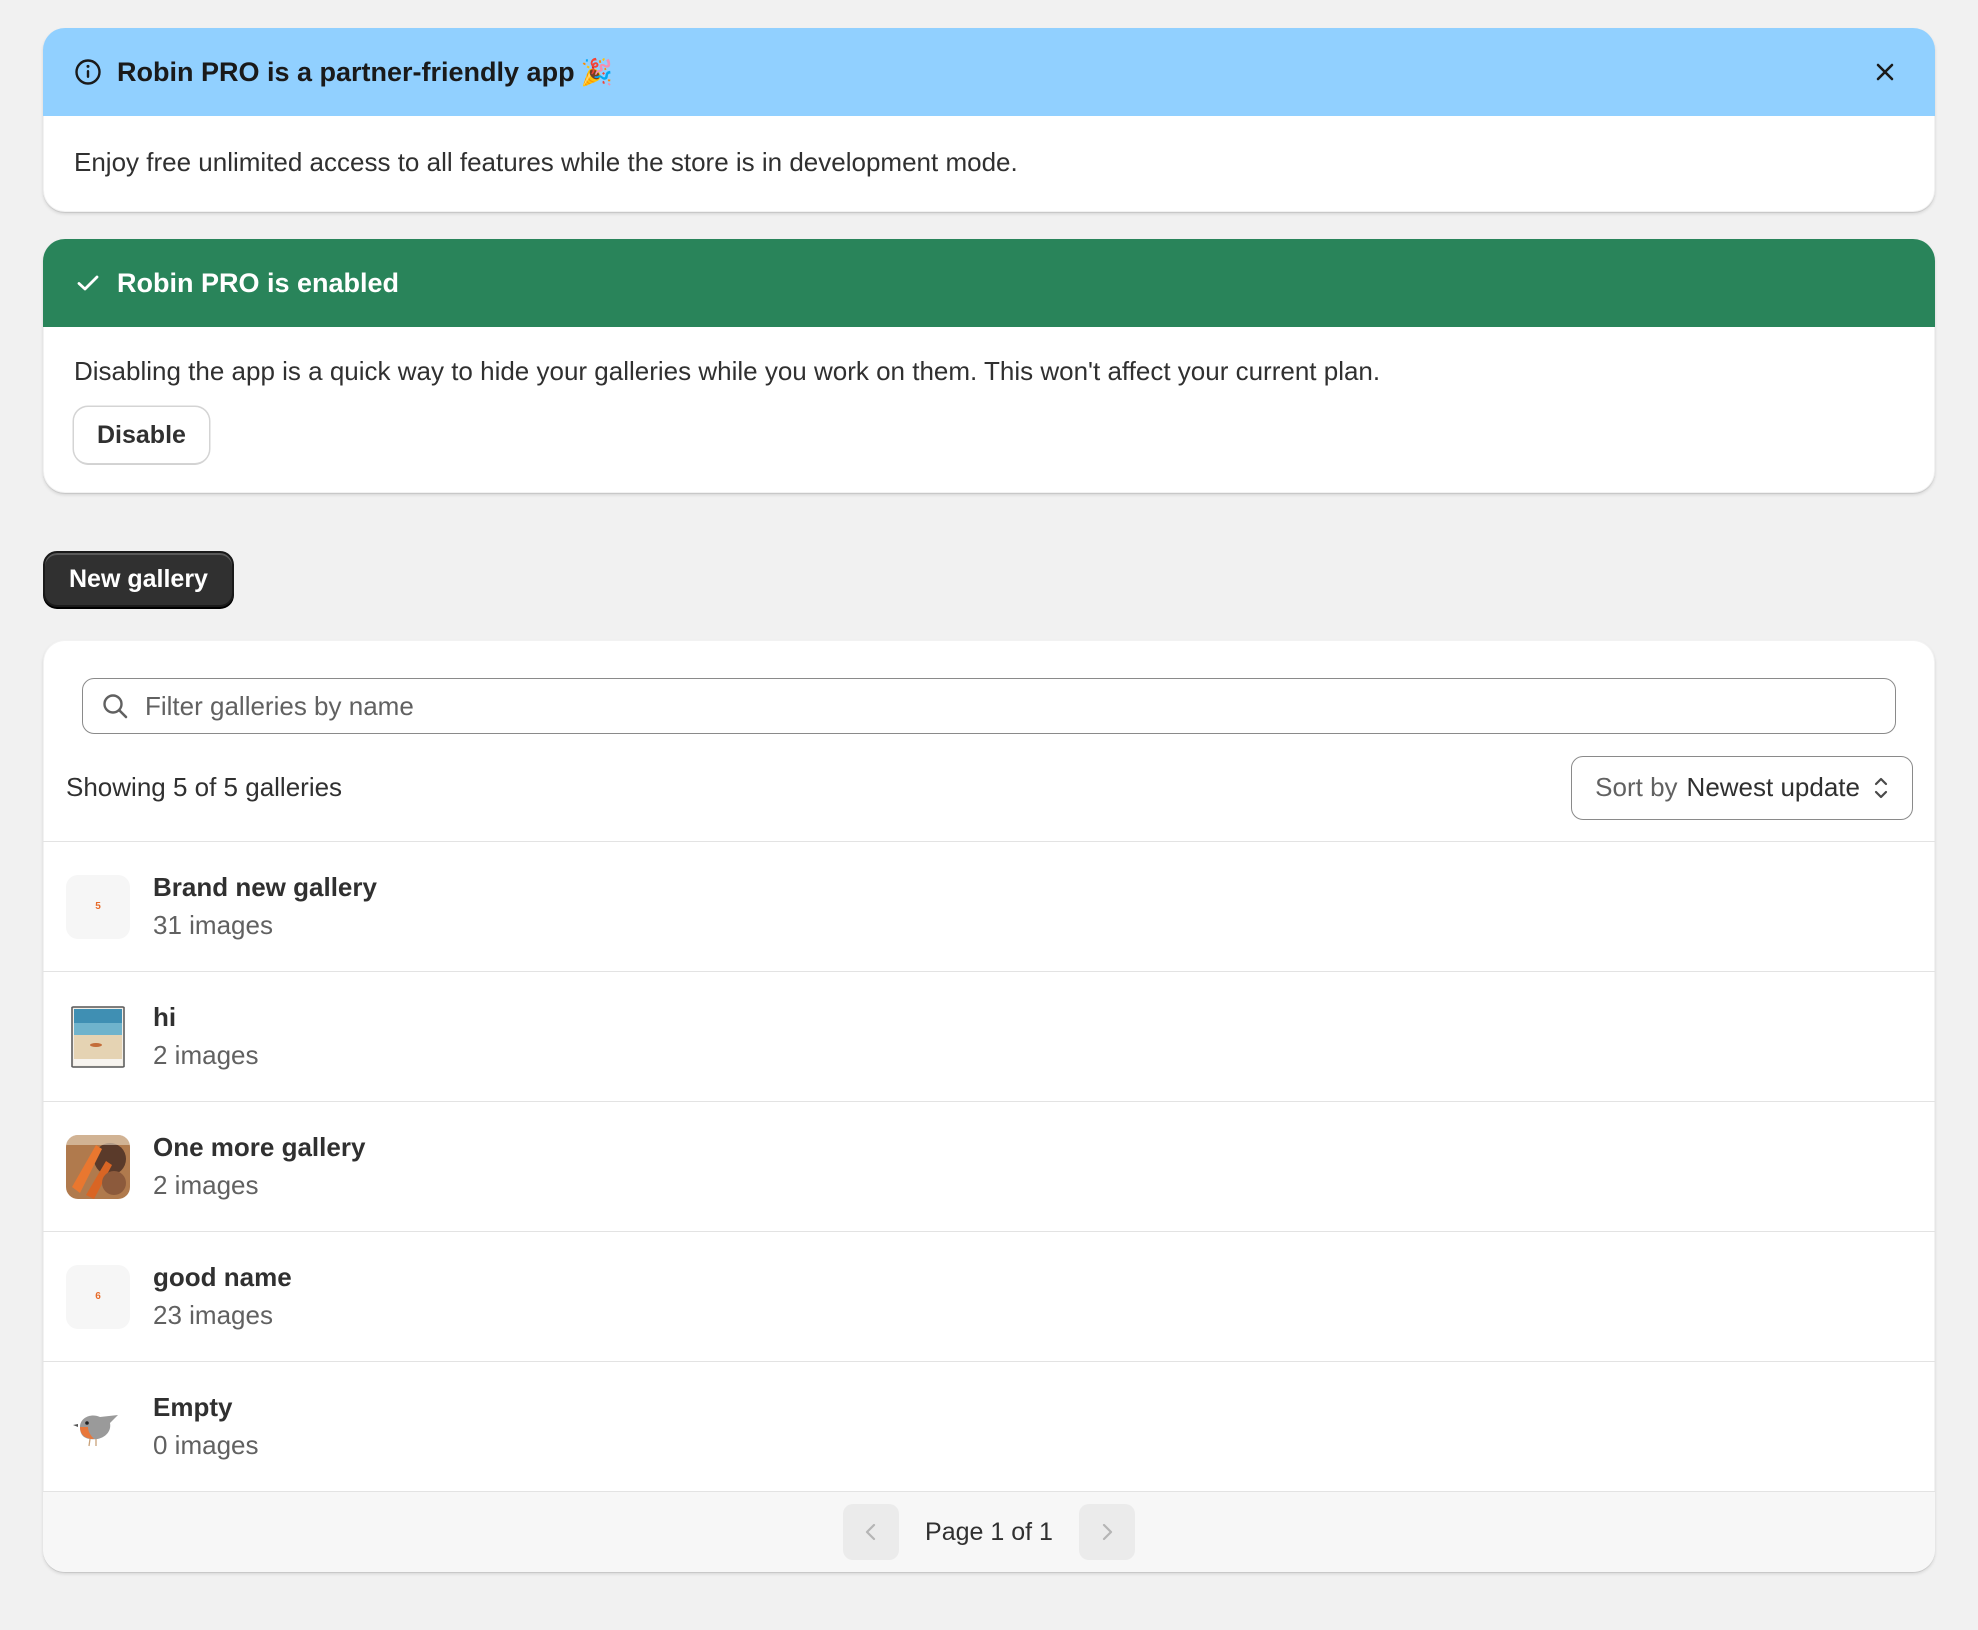 The height and width of the screenshot is (1630, 1978). I want to click on gallery-name: Brand new gallery, so click(265, 886).